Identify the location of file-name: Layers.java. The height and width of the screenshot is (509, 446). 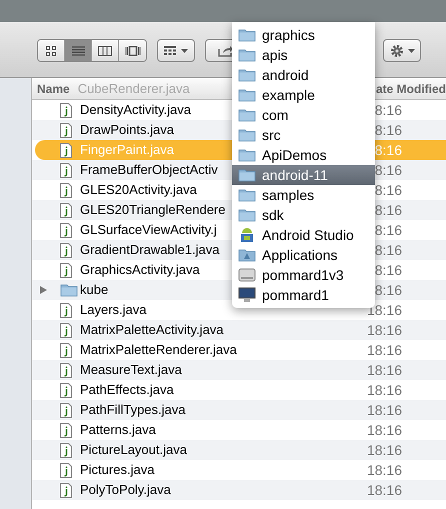
(113, 310).